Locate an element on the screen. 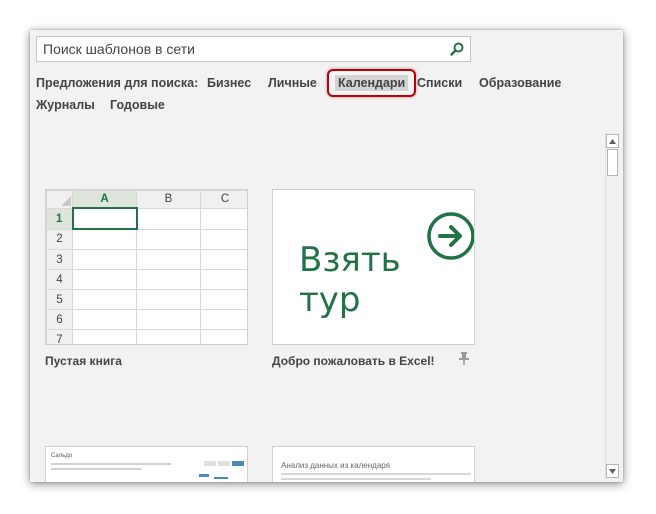 This screenshot has width=656, height=514. suggestion-journals: Журналы is located at coordinates (65, 105).